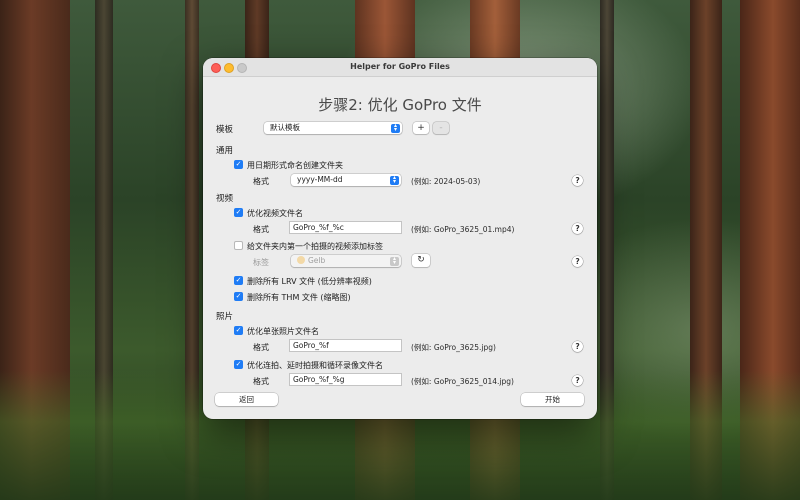 This screenshot has width=800, height=500. I want to click on optimize-burst-label: 优化连拍、延时拍摄和循环录像文件名, so click(315, 365).